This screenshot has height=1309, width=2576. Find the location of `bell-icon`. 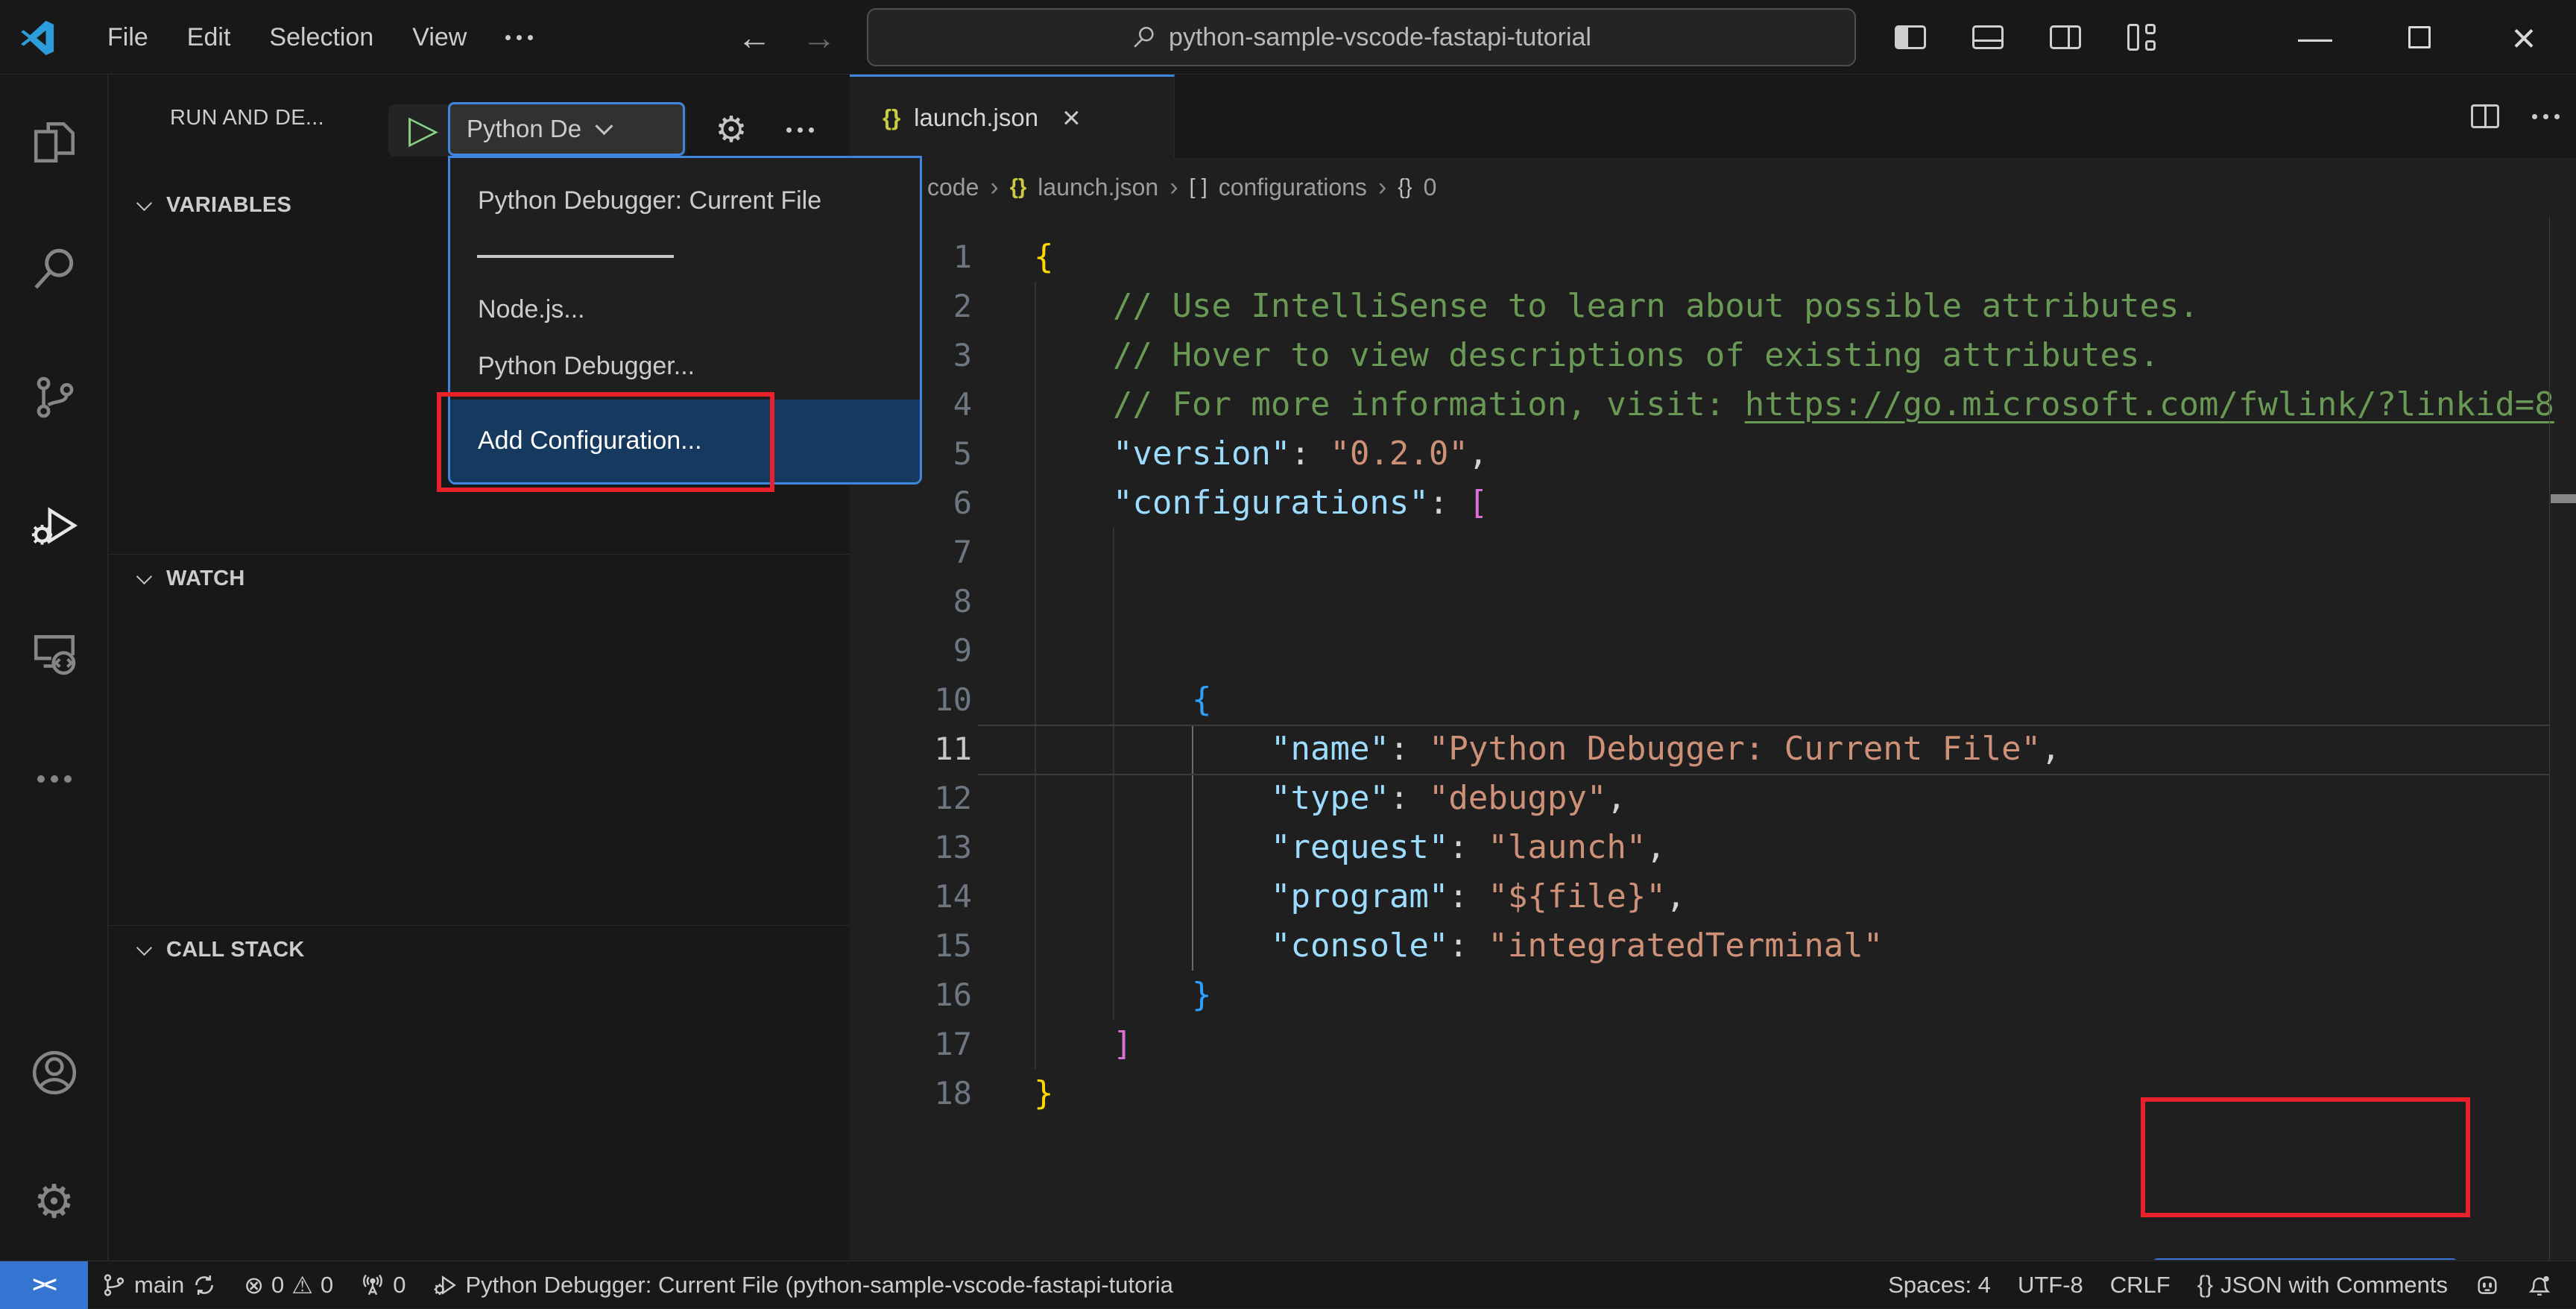

bell-icon is located at coordinates (2539, 1285).